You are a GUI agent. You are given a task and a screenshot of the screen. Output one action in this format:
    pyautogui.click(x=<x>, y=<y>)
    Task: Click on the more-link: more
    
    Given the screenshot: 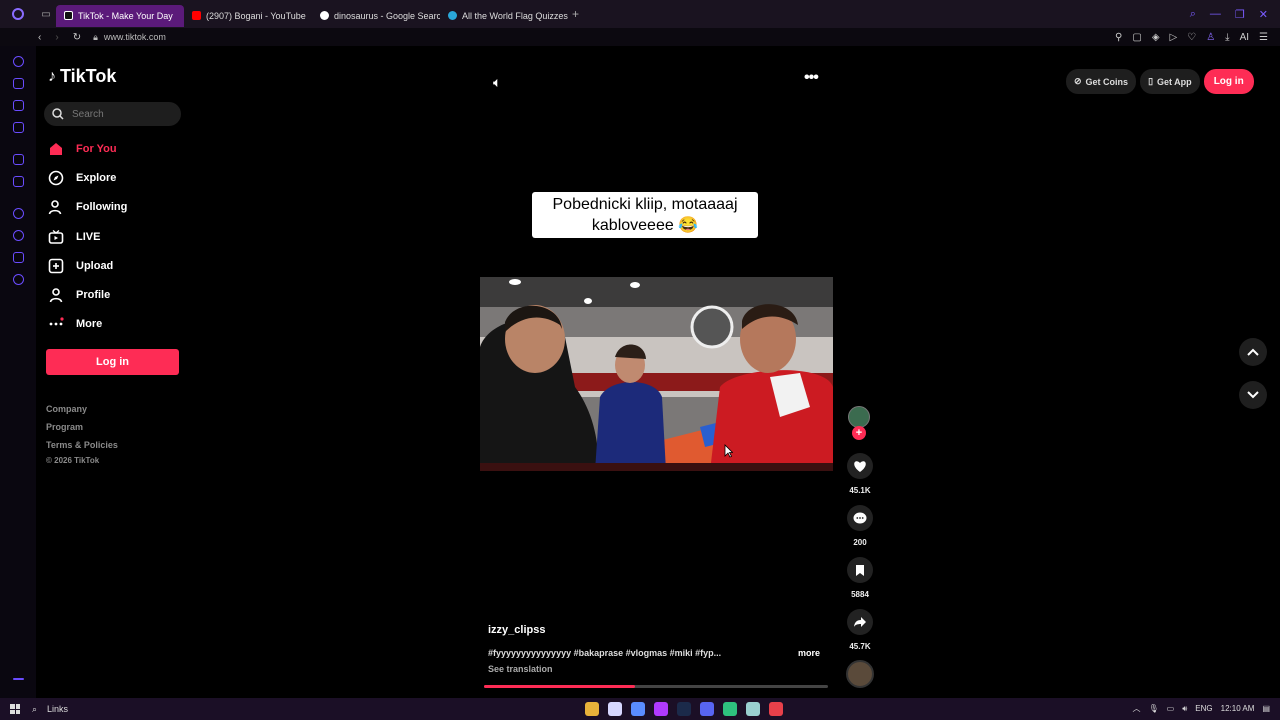 What is the action you would take?
    pyautogui.click(x=809, y=653)
    